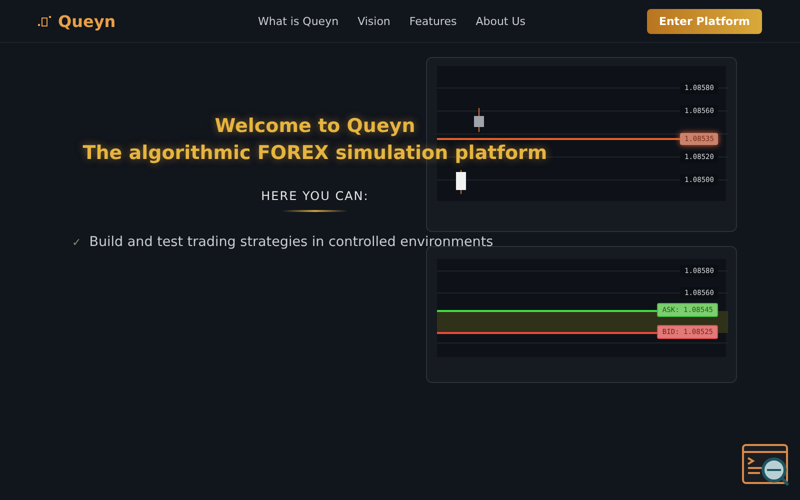  I want to click on section-label: HERE YOU CAN:, so click(315, 196).